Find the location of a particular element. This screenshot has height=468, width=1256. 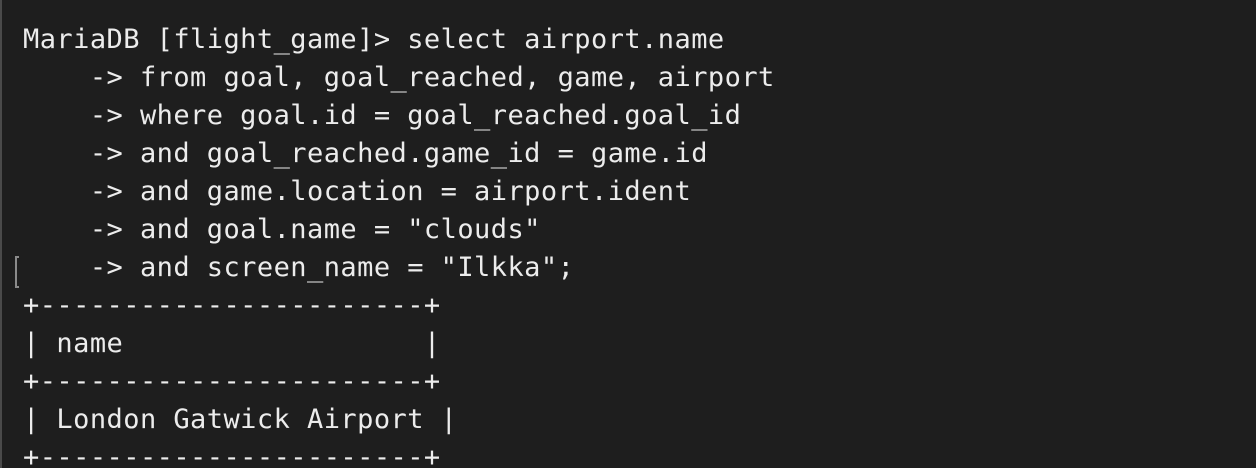

query-continuation-line: -> and goal.name = "clouds" is located at coordinates (282, 229).